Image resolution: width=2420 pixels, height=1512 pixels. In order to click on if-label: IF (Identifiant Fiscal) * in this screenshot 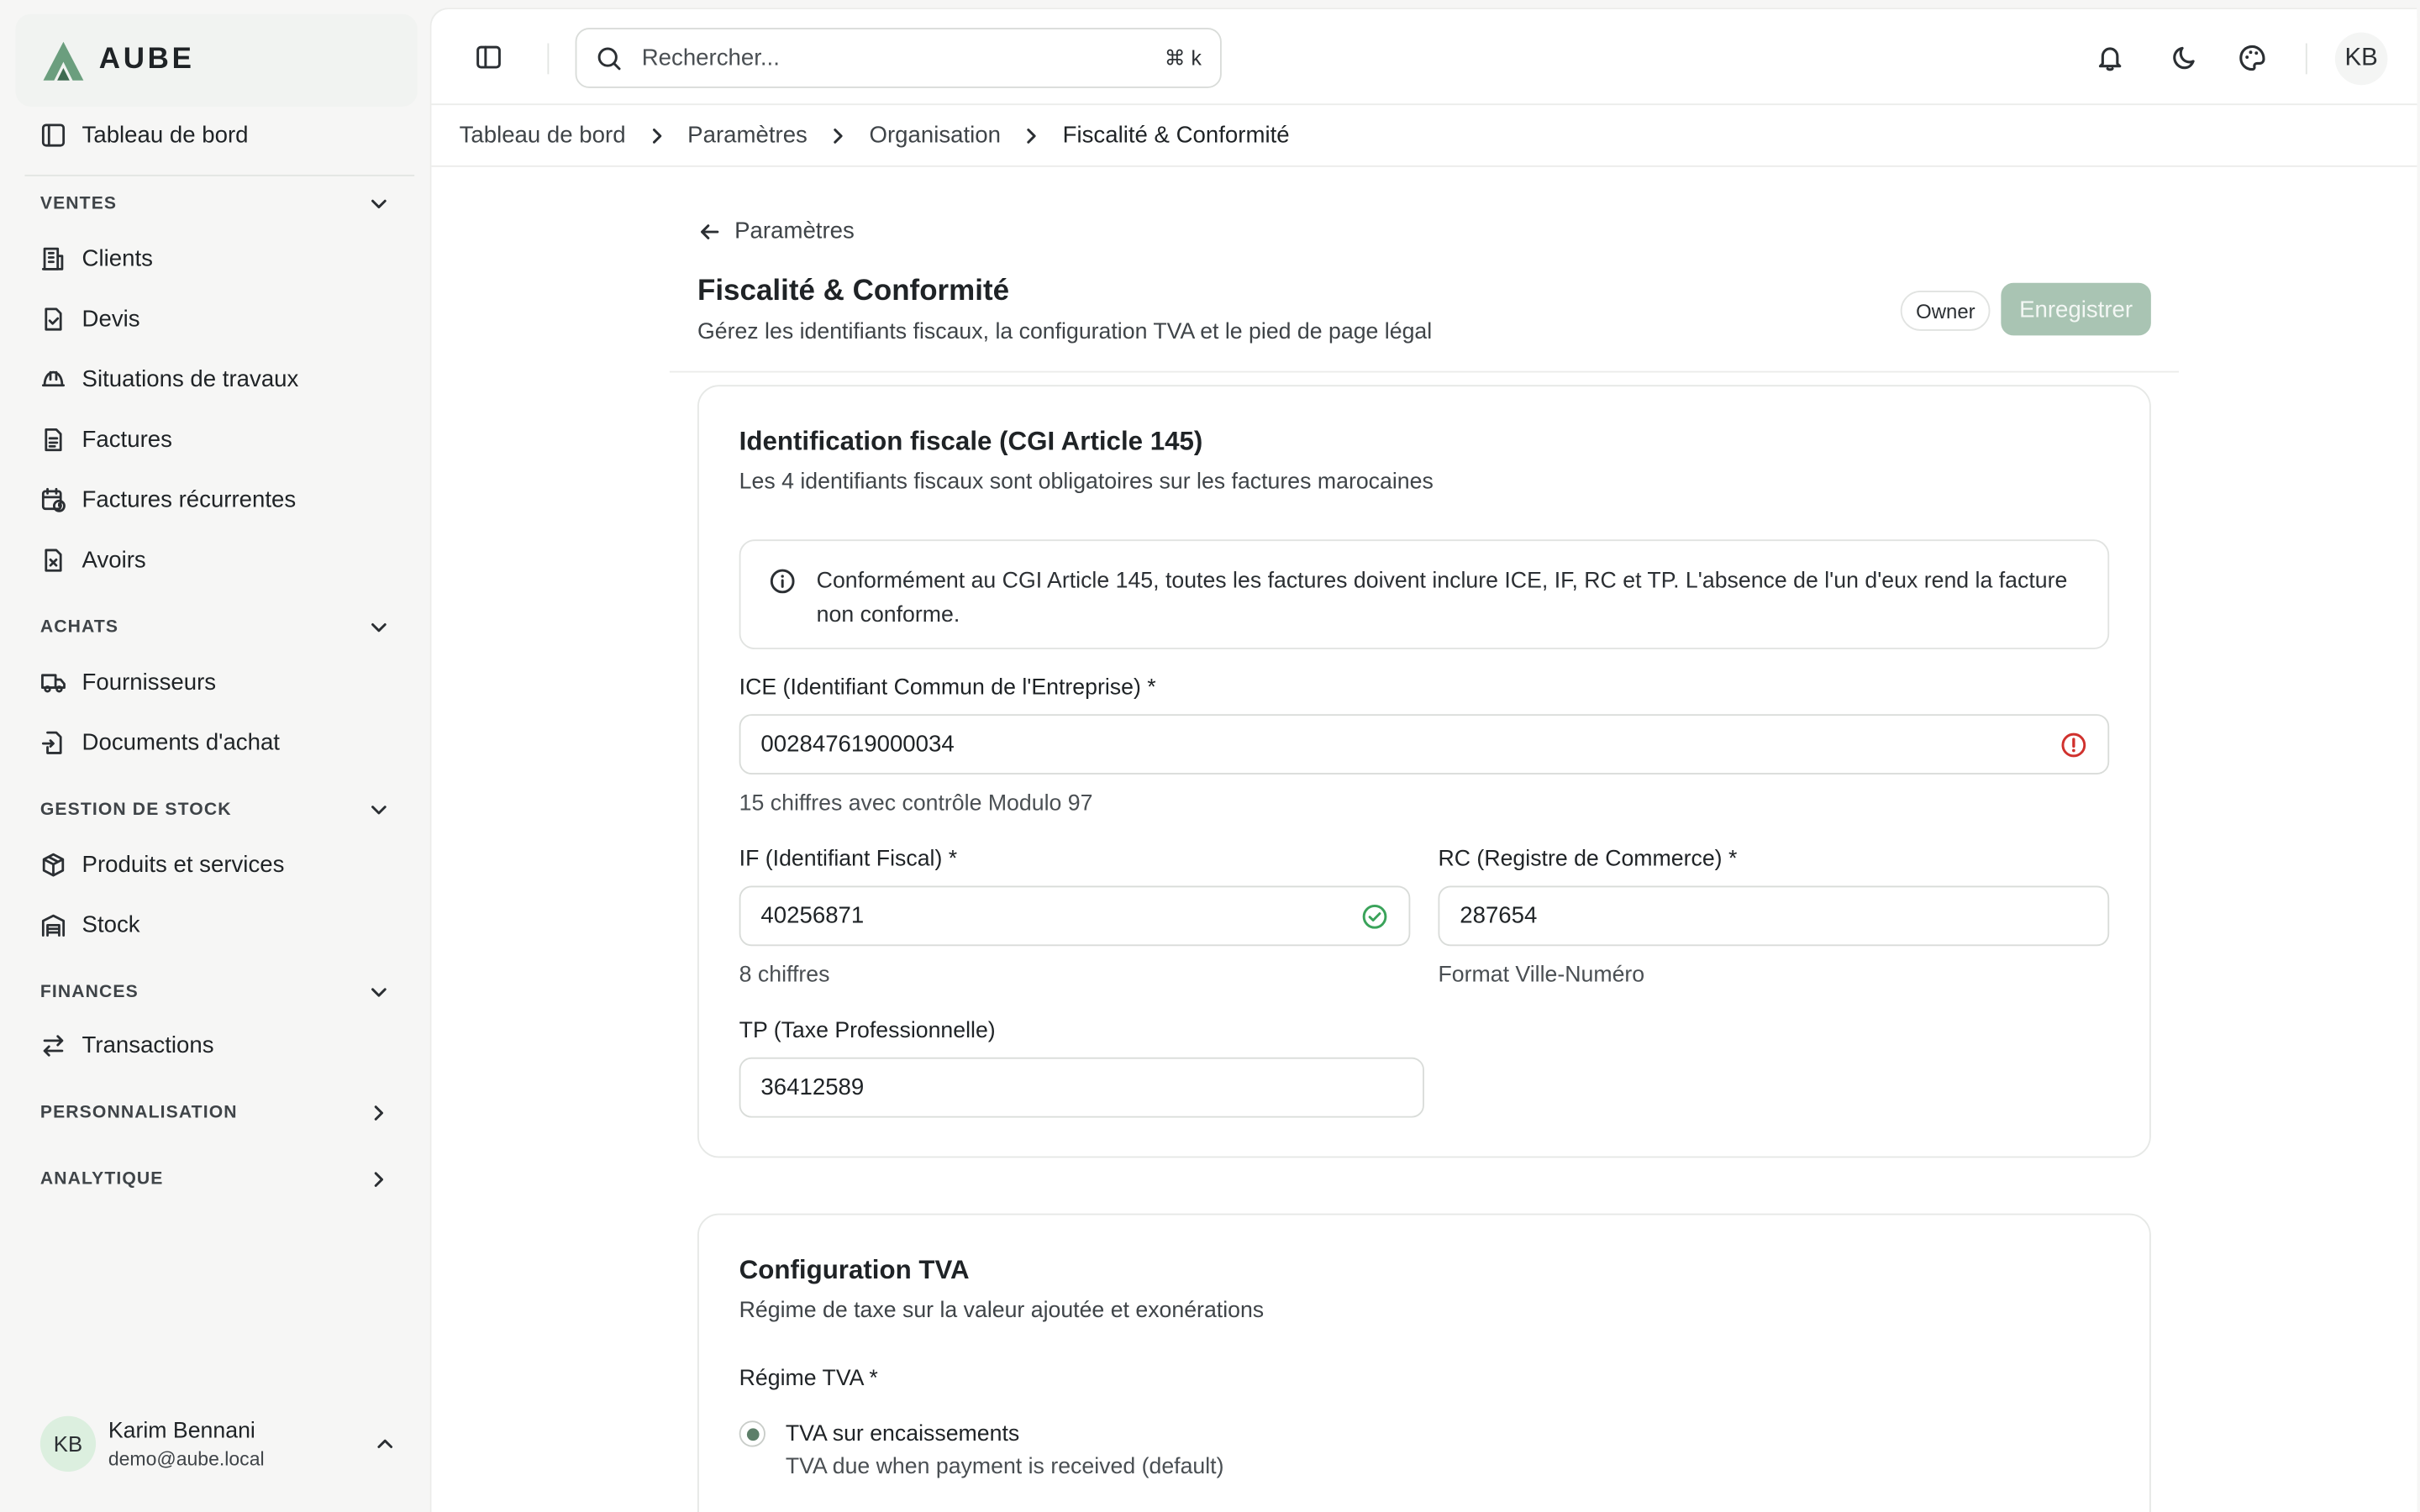, I will do `click(848, 859)`.